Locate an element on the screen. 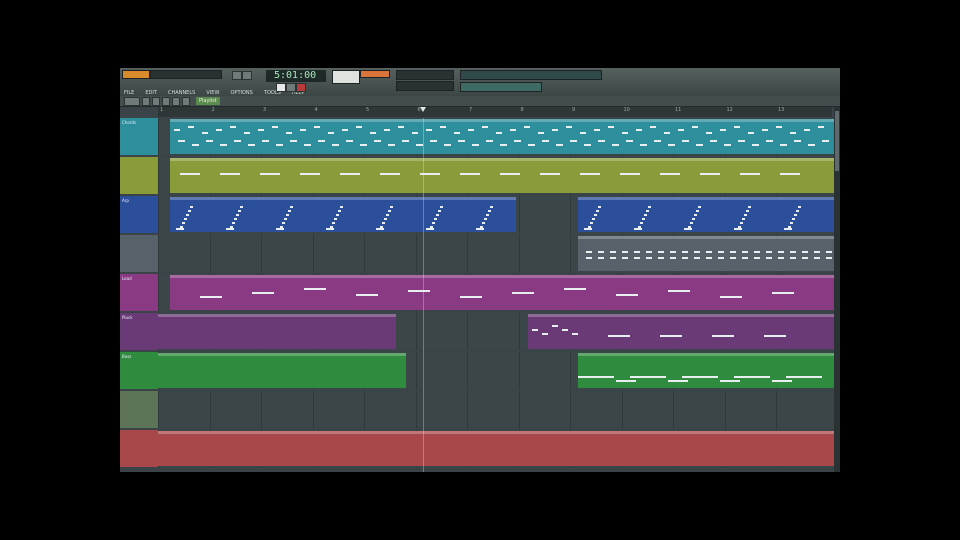 The image size is (960, 540). ruler-bar-8: 8 is located at coordinates (522, 110).